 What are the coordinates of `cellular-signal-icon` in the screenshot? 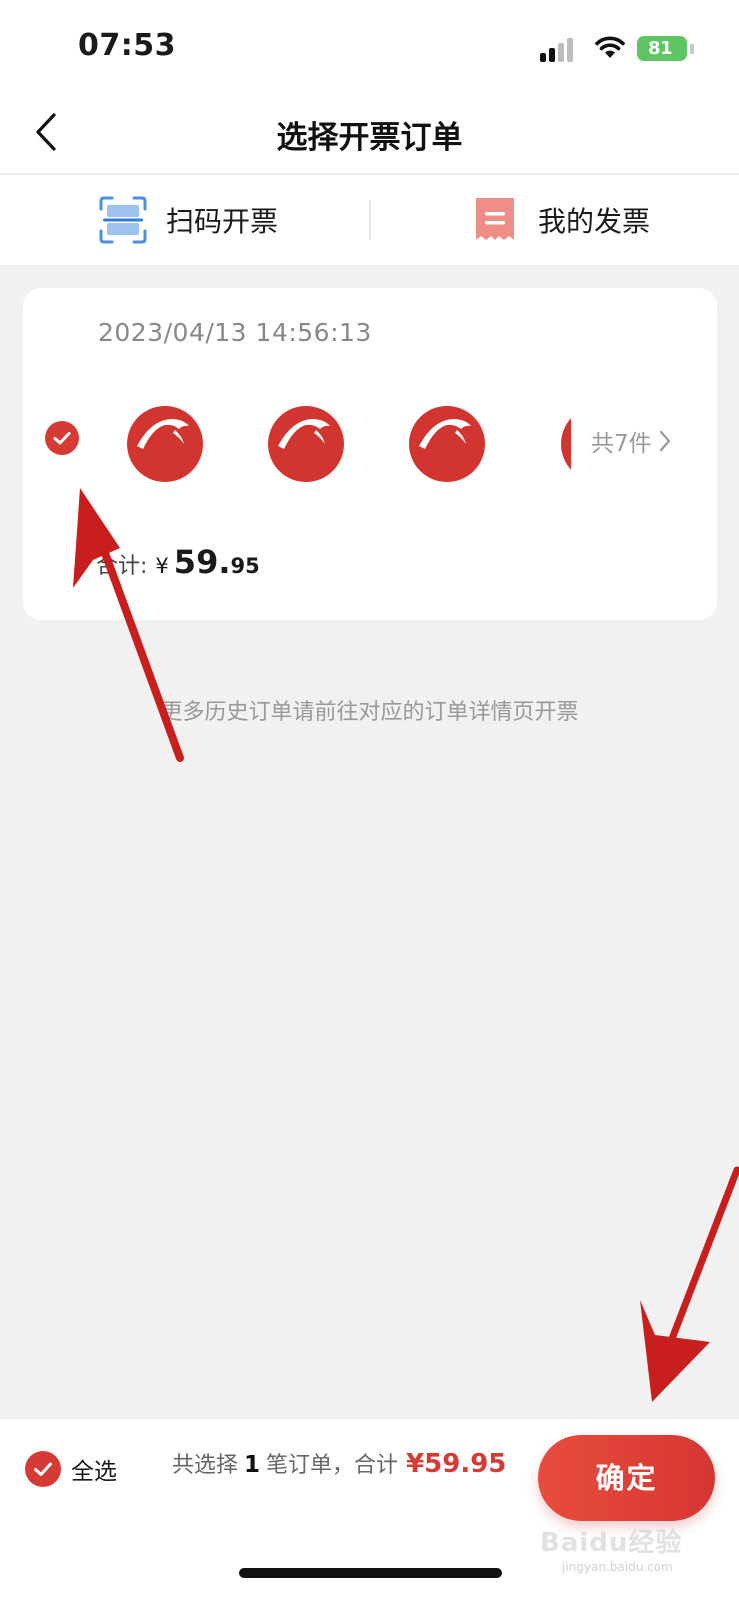 It's located at (560, 49).